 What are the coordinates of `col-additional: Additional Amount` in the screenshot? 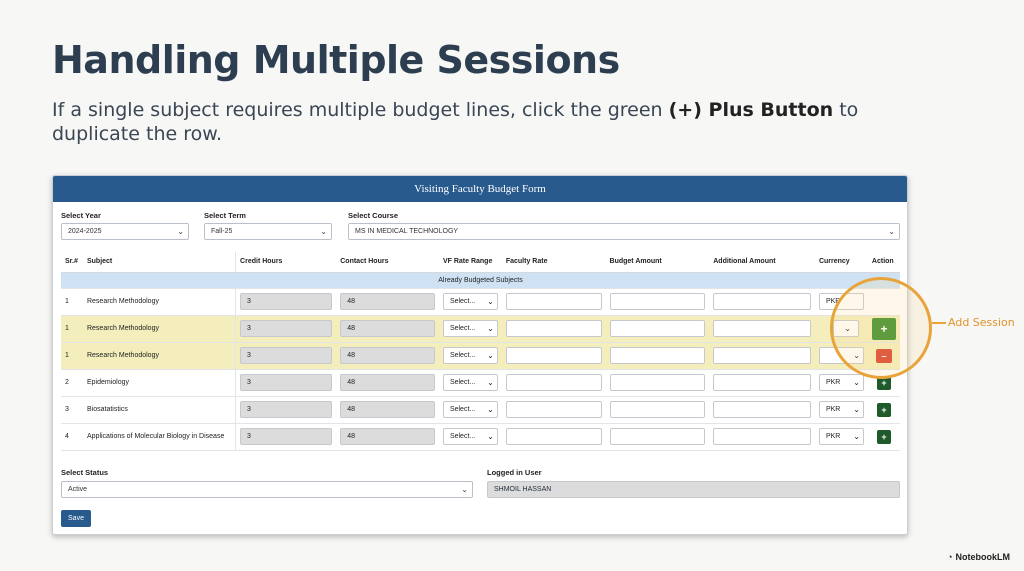 It's located at (762, 262).